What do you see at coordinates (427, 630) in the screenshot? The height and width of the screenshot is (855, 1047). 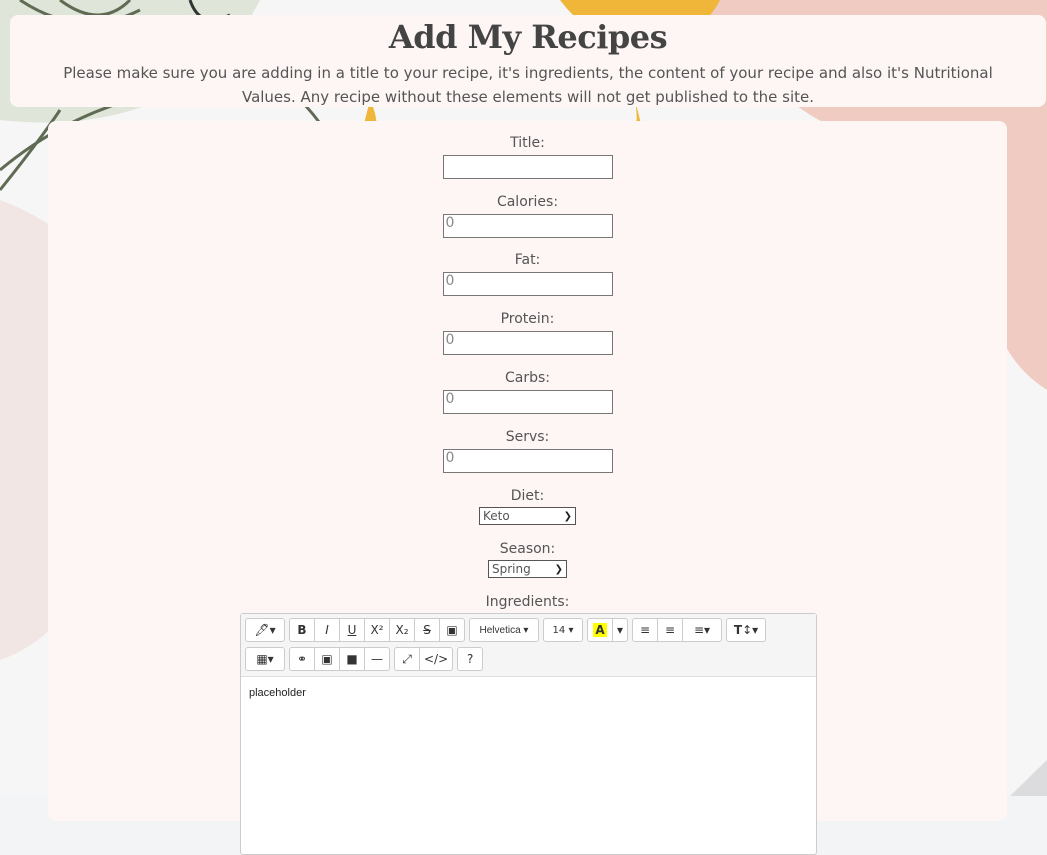 I see `strikethrough-icon: S` at bounding box center [427, 630].